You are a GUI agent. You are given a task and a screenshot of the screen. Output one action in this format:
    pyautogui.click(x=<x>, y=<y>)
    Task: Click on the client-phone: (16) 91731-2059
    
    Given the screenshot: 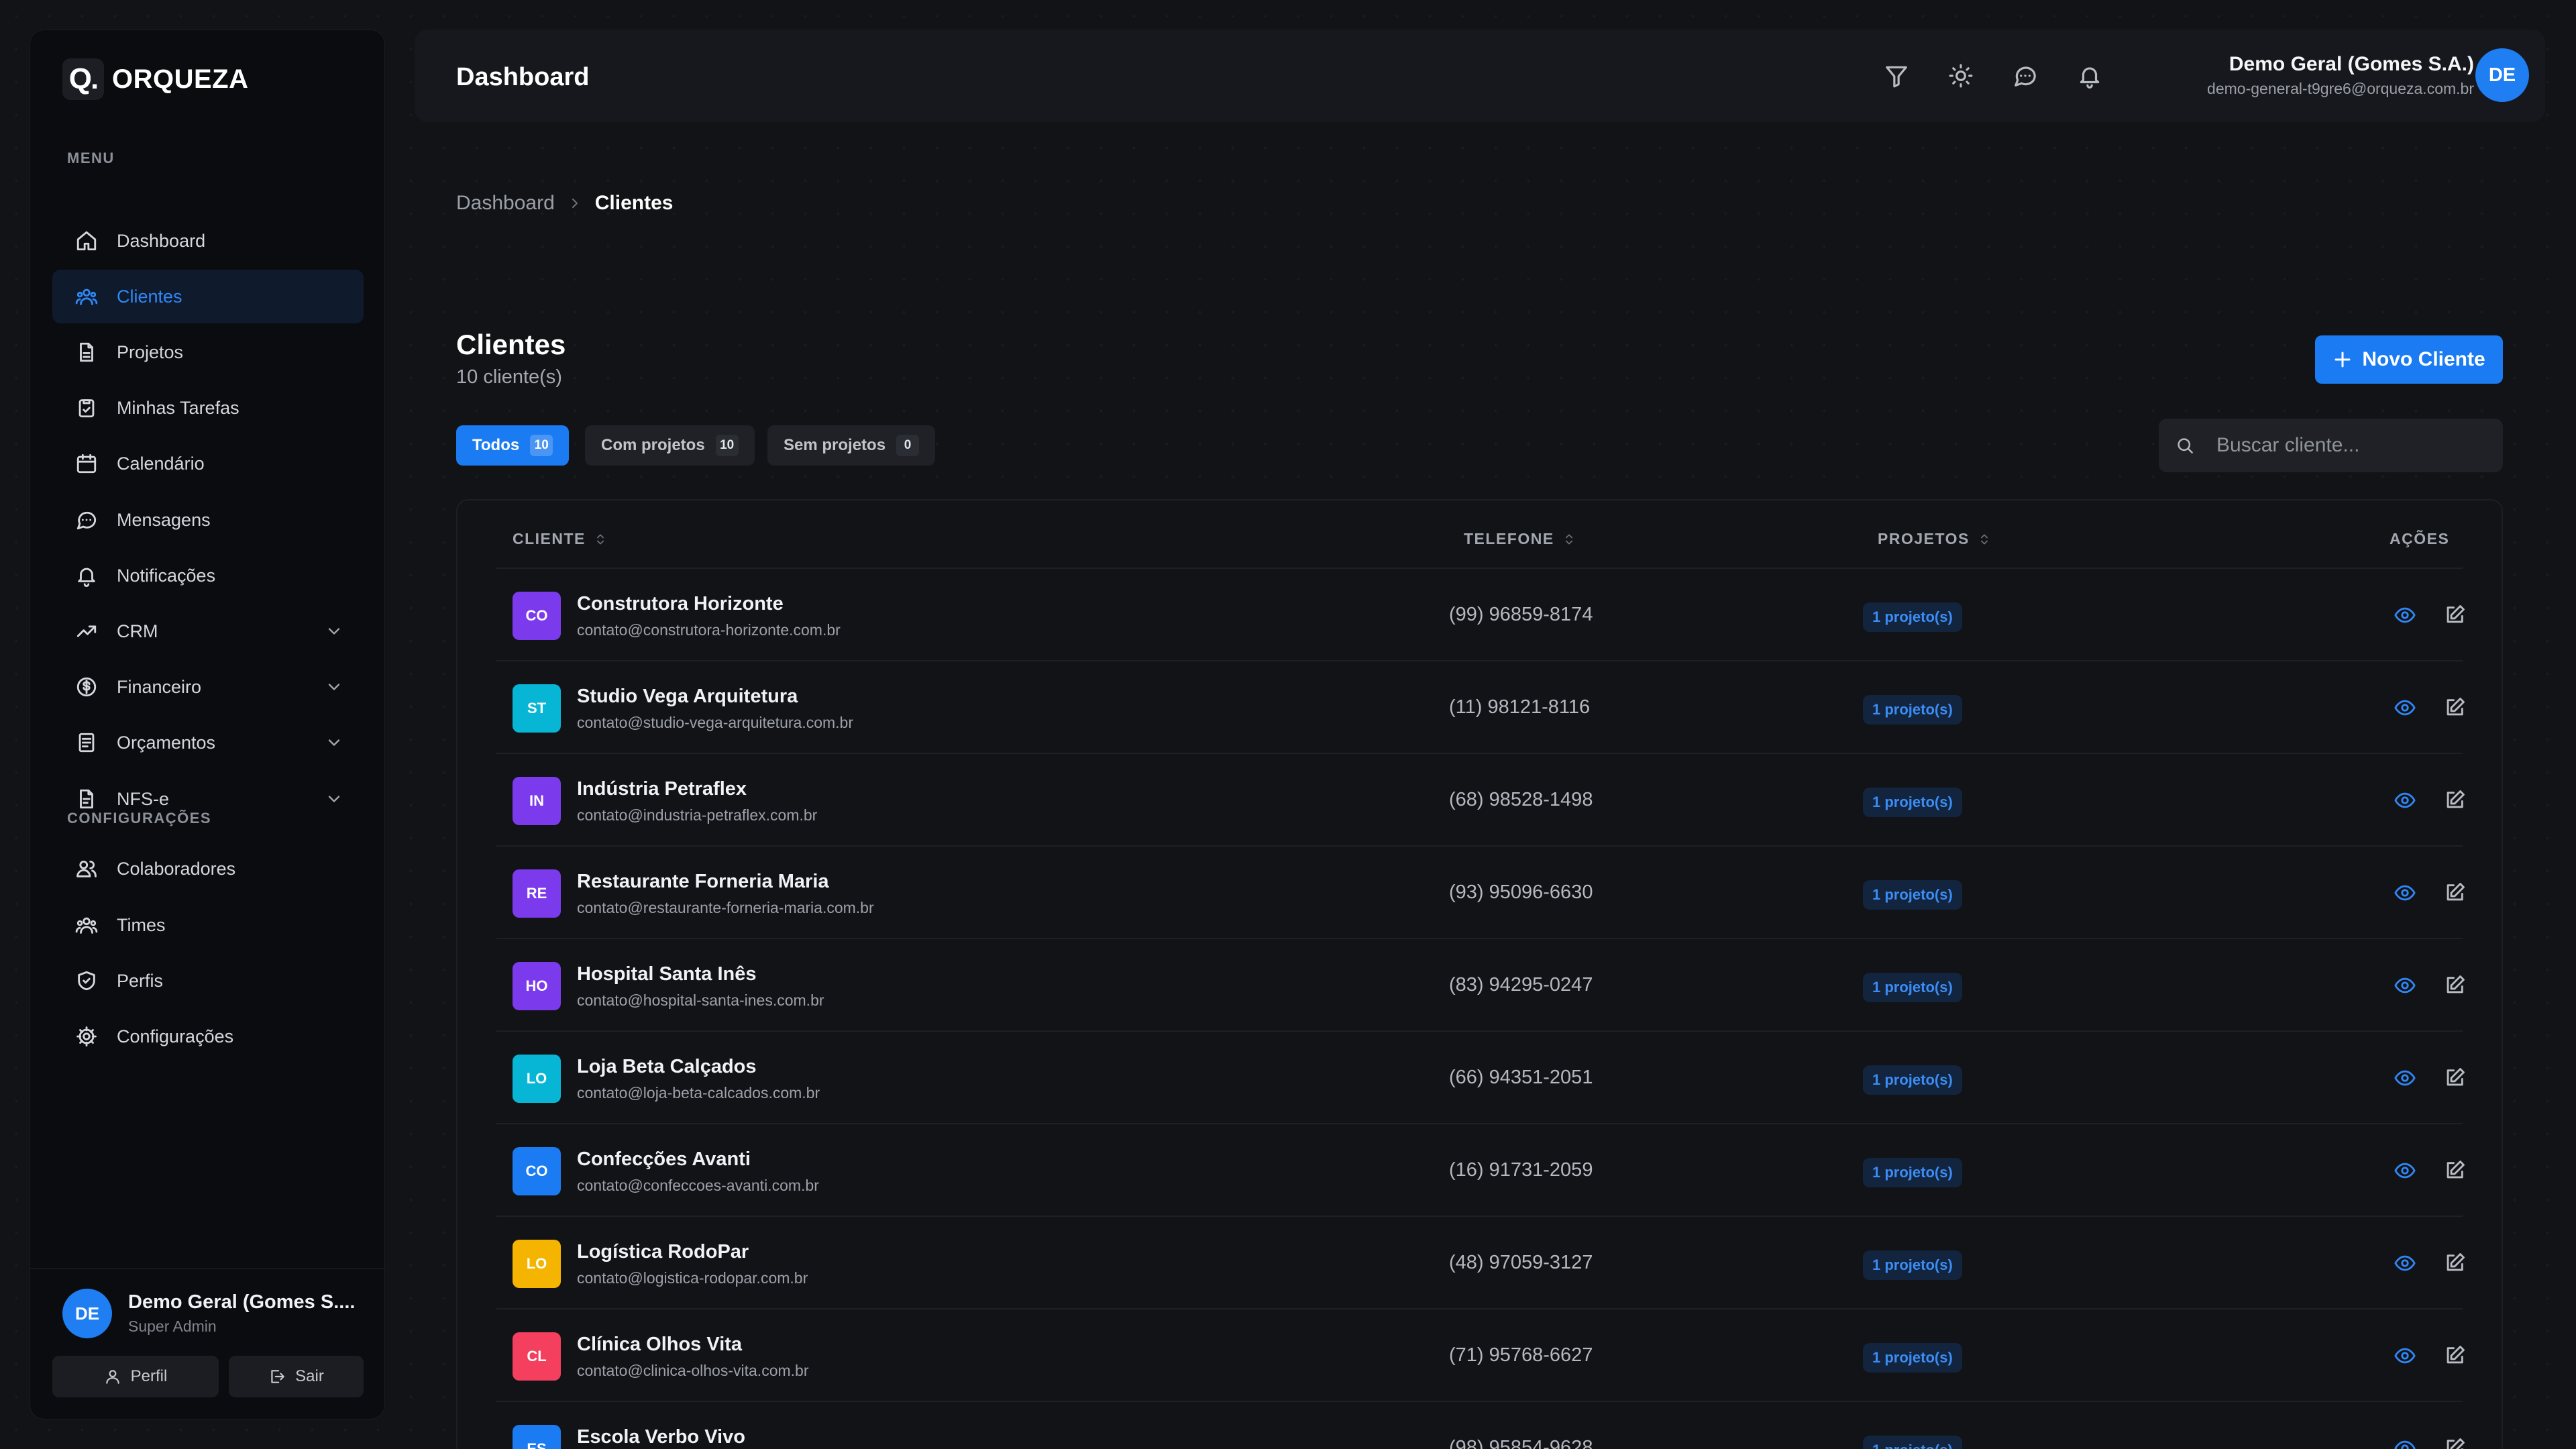 What is the action you would take?
    pyautogui.click(x=1521, y=1170)
    